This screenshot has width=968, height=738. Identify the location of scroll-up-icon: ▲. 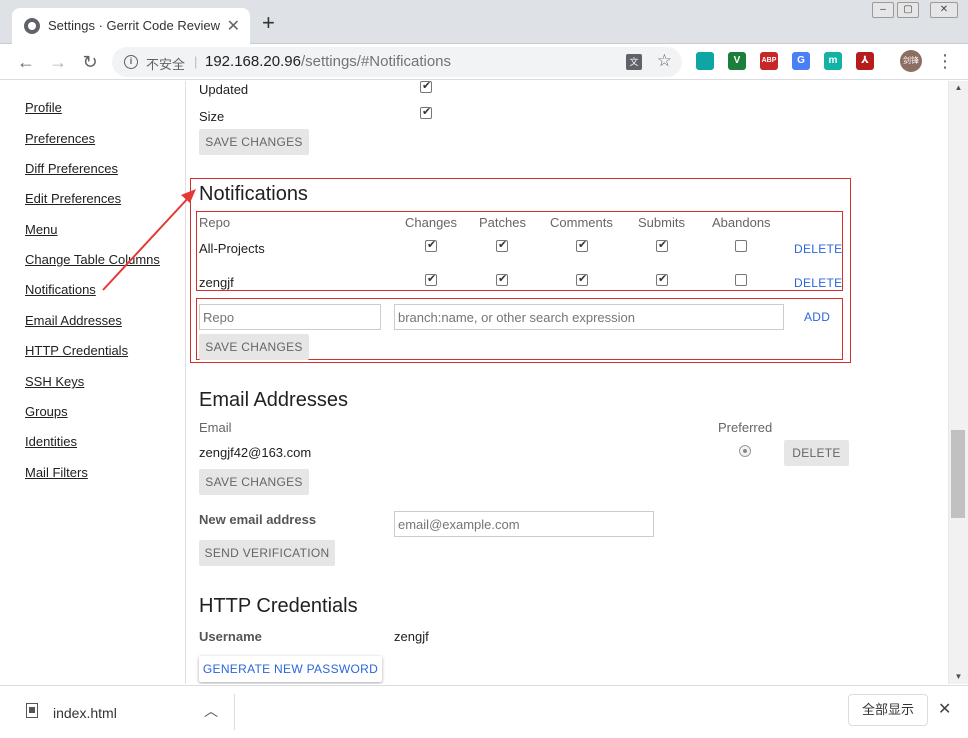
(958, 88).